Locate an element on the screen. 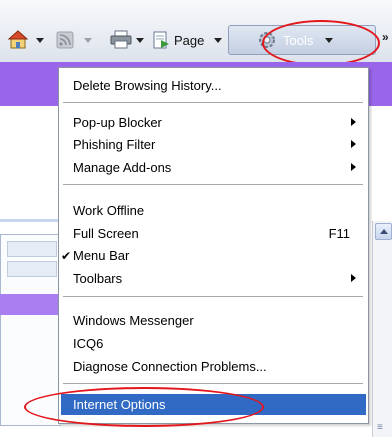 The width and height of the screenshot is (392, 437). menu-item-manage-add-ons: Manage Add-ons is located at coordinates (213, 167).